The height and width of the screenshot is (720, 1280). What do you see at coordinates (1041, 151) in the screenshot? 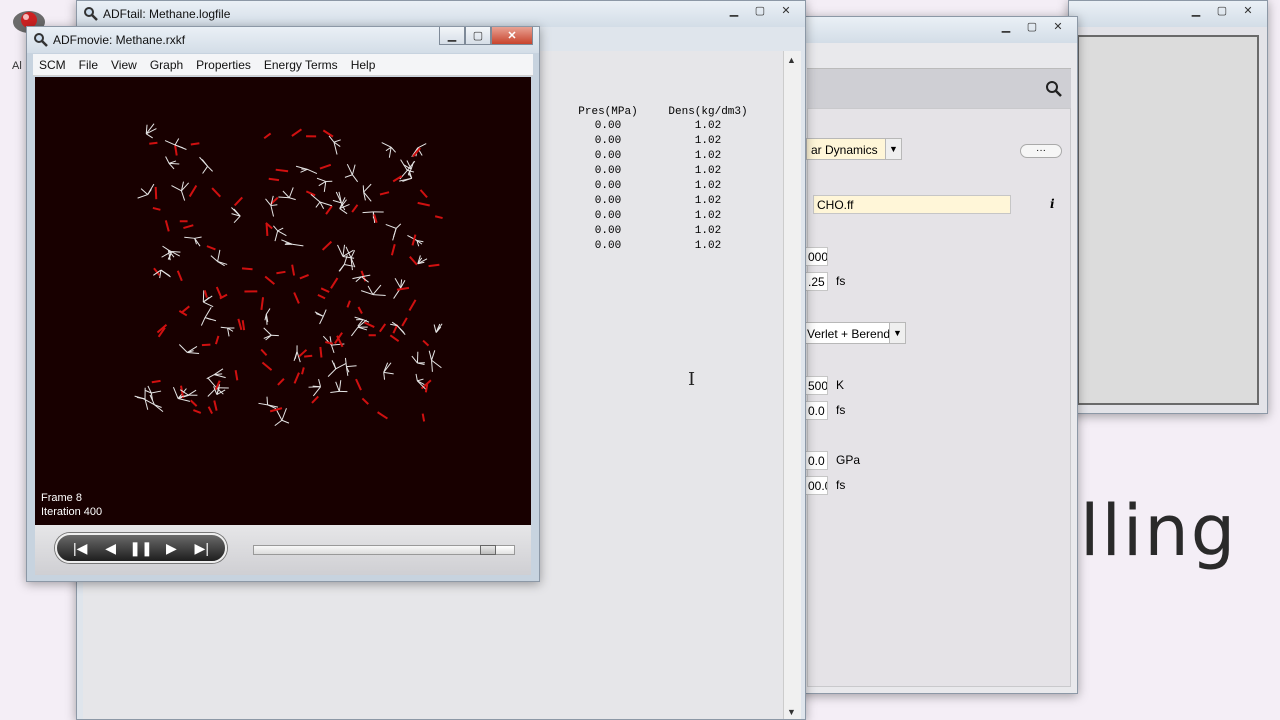
I see `more-options-button: ···` at bounding box center [1041, 151].